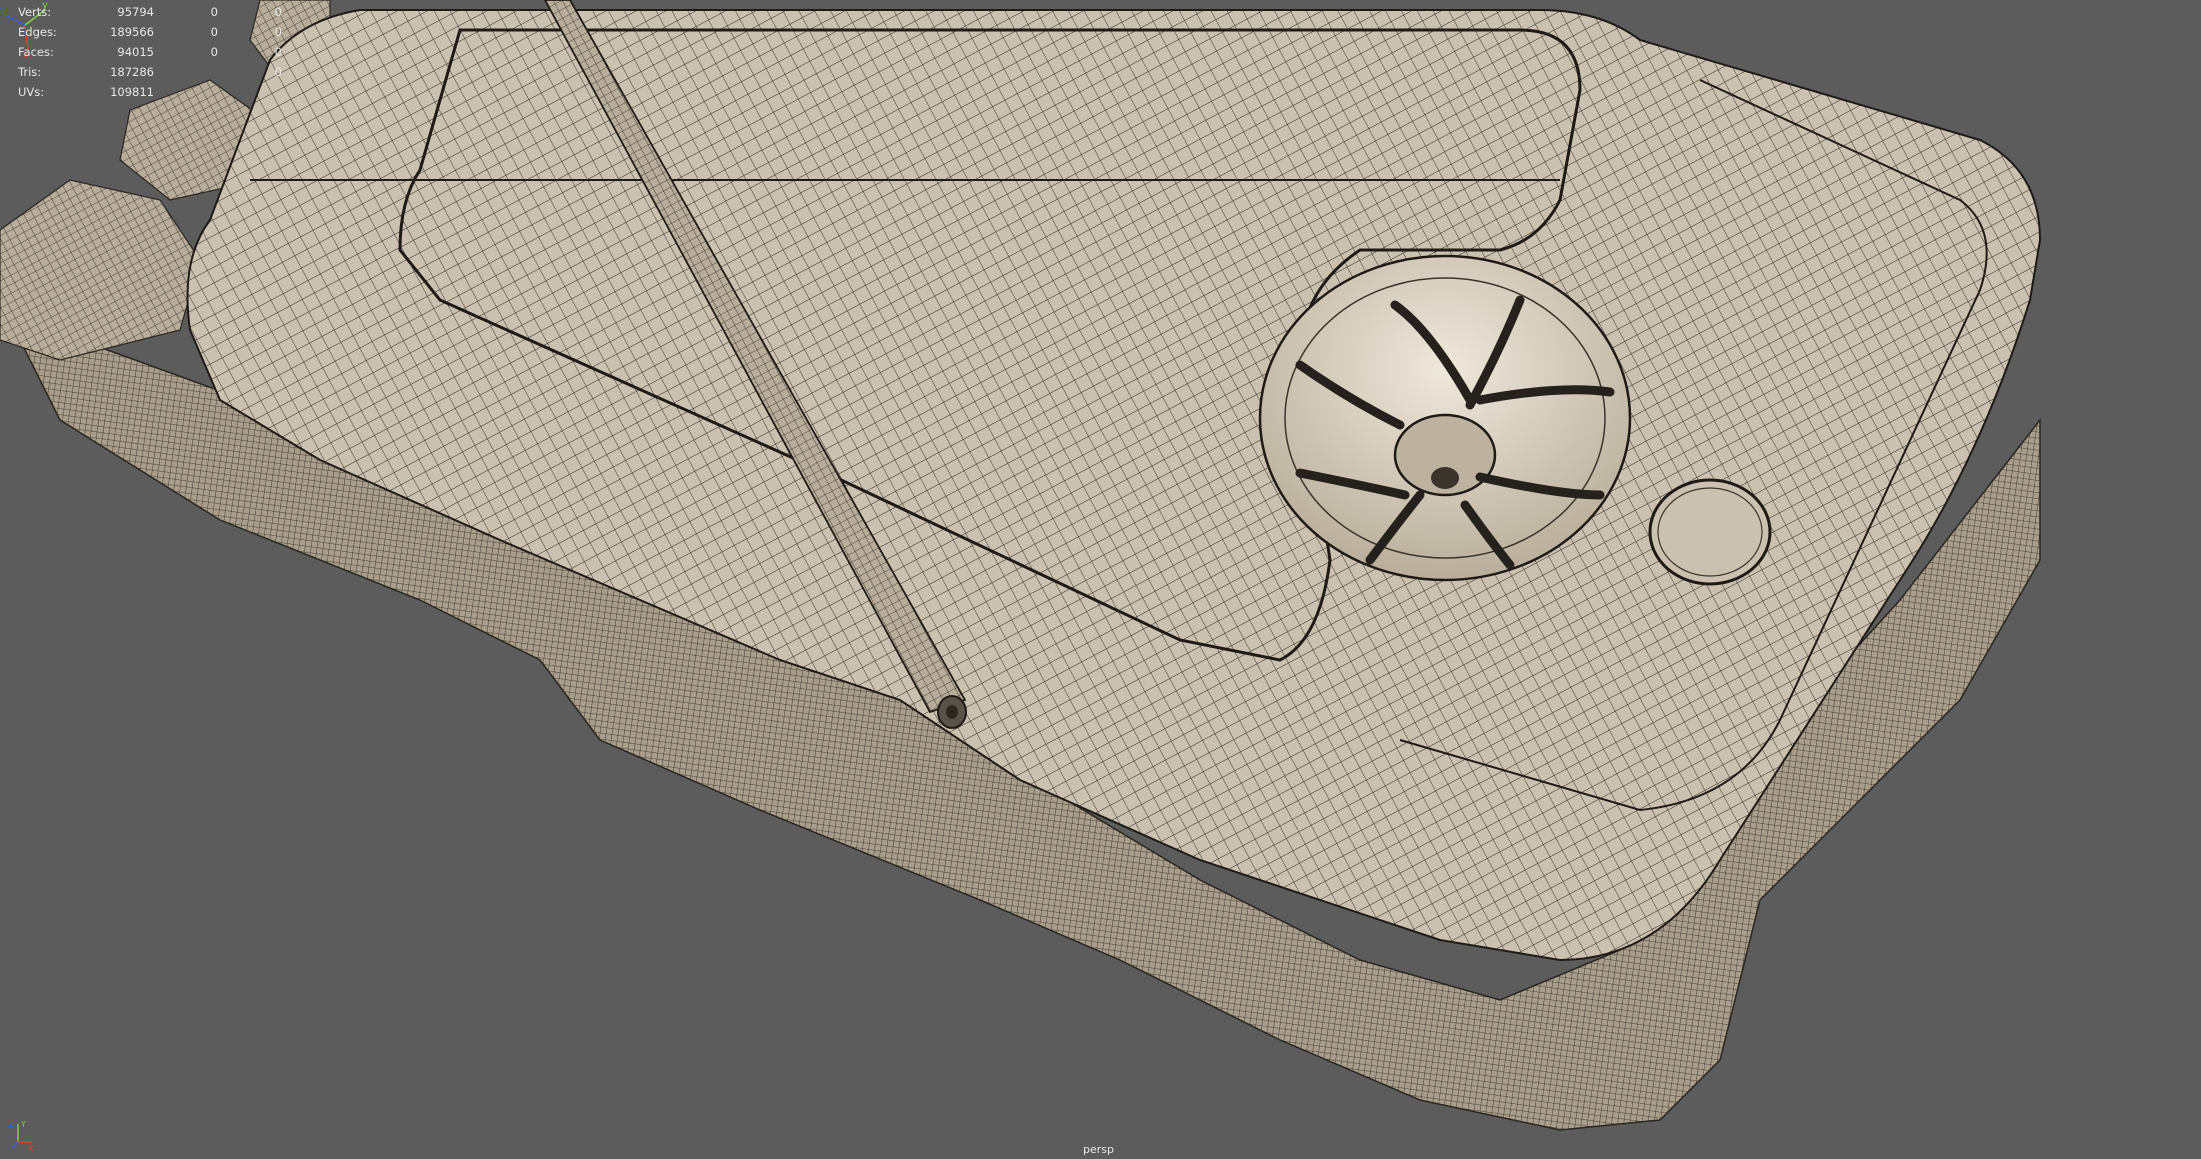 The image size is (2201, 1159). I want to click on hud-component, so click(250, 92).